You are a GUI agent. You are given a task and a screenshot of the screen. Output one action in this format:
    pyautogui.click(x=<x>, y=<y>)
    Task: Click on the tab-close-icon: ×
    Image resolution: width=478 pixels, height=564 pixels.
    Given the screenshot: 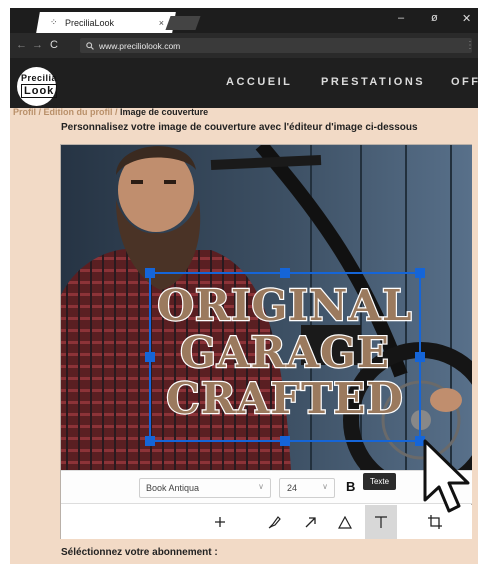 What is the action you would take?
    pyautogui.click(x=161, y=23)
    